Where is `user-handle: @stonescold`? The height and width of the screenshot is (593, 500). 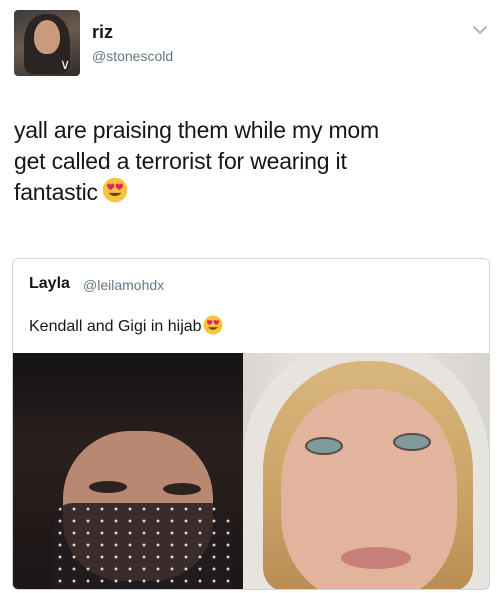 user-handle: @stonescold is located at coordinates (132, 56).